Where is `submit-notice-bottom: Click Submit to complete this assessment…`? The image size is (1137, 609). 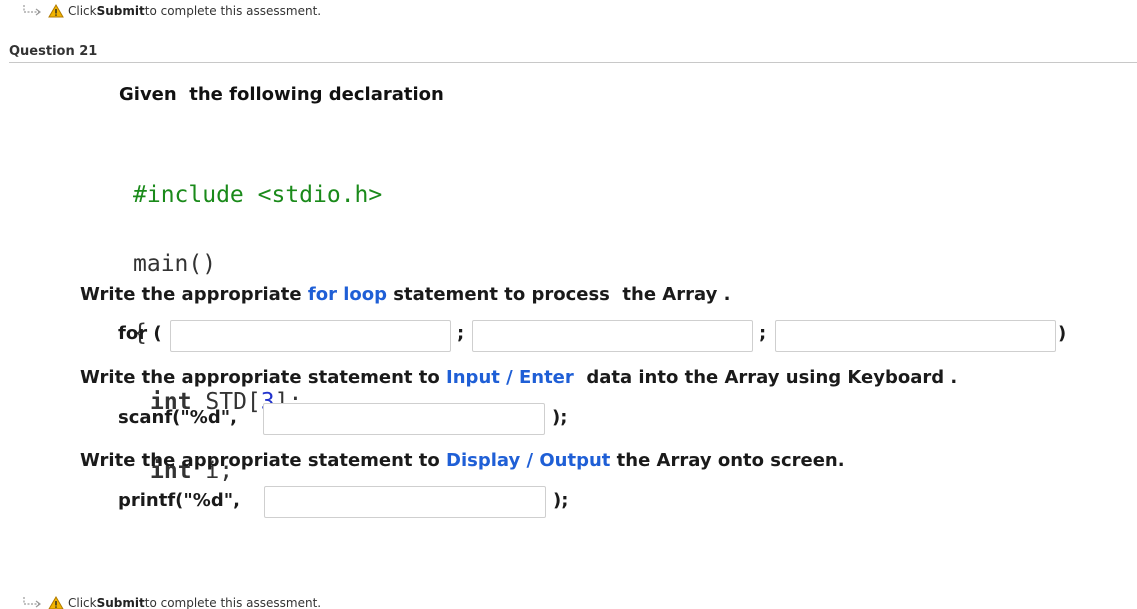
submit-notice-bottom: Click Submit to complete this assessment… is located at coordinates (171, 602).